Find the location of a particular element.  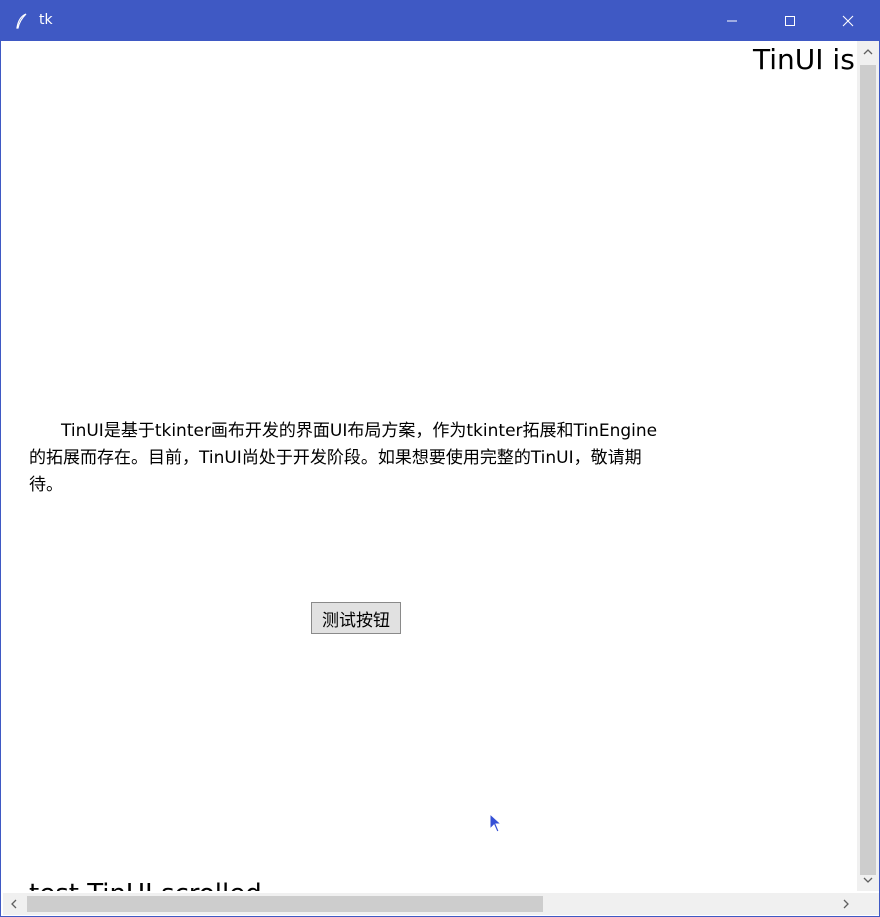

test-button: 测试按钮 is located at coordinates (356, 618).